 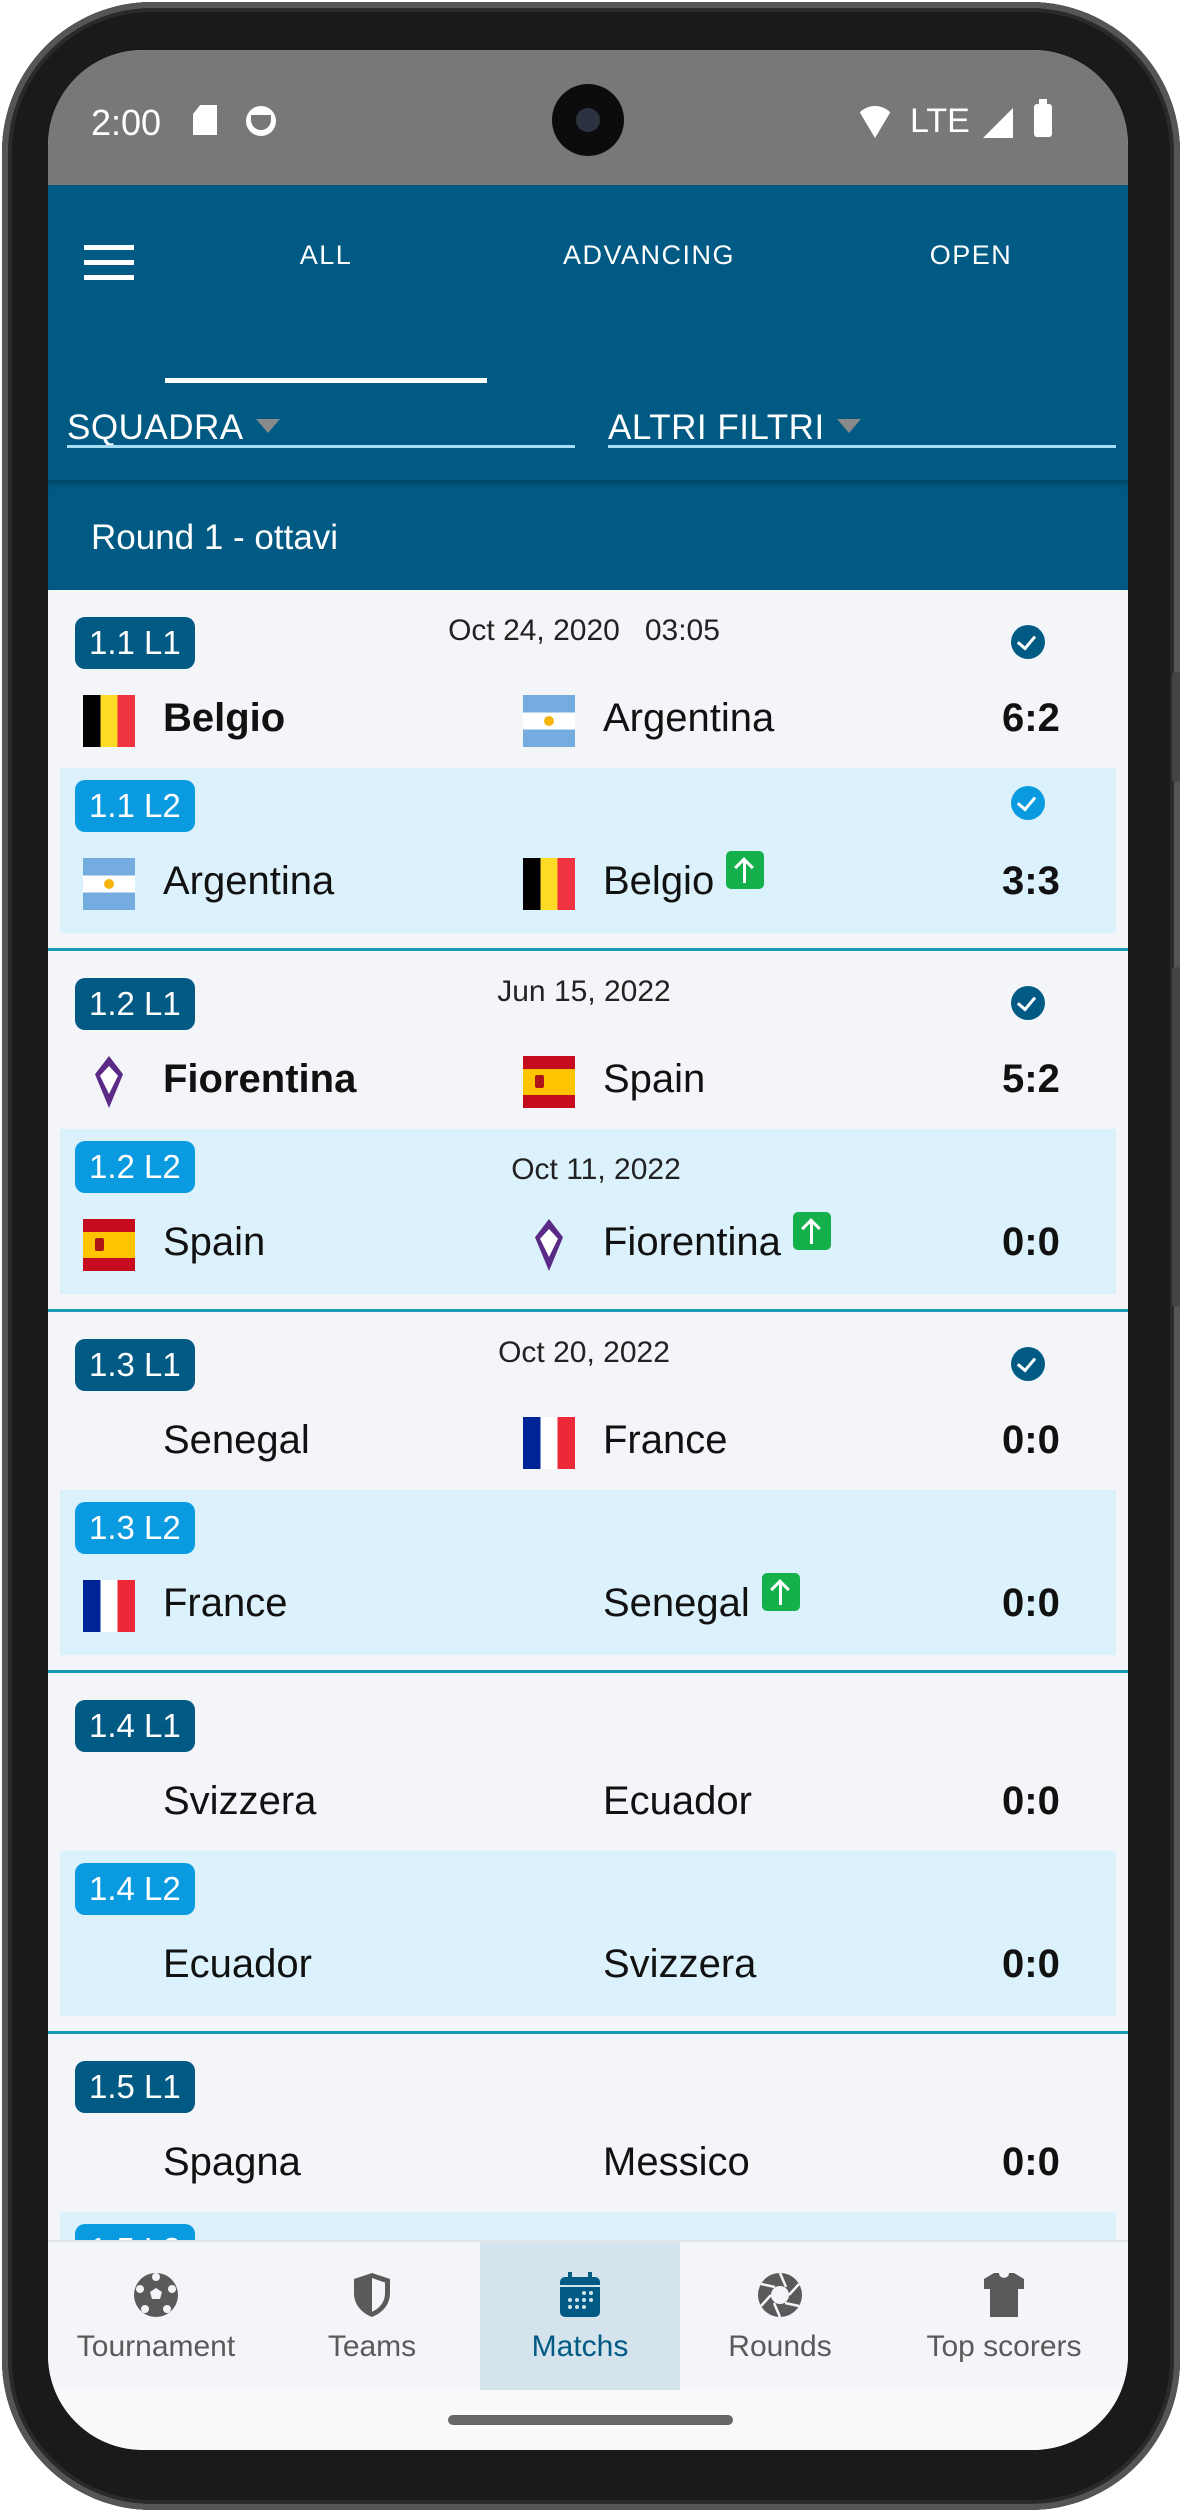 I want to click on away-team: Argentina, so click(x=688, y=718).